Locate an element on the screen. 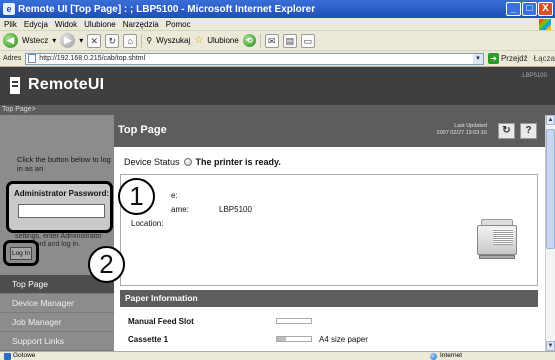  last-updated-value: 2007 02/27 13:03:15 is located at coordinates (461, 133).